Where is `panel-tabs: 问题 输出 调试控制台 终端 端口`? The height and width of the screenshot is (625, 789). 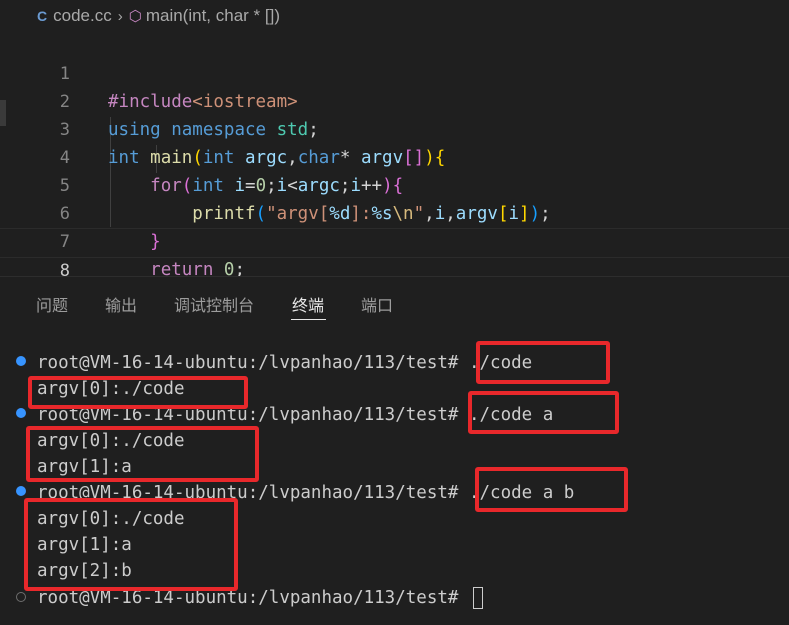
panel-tabs: 问题 输出 调试控制台 终端 端口 is located at coordinates (394, 303).